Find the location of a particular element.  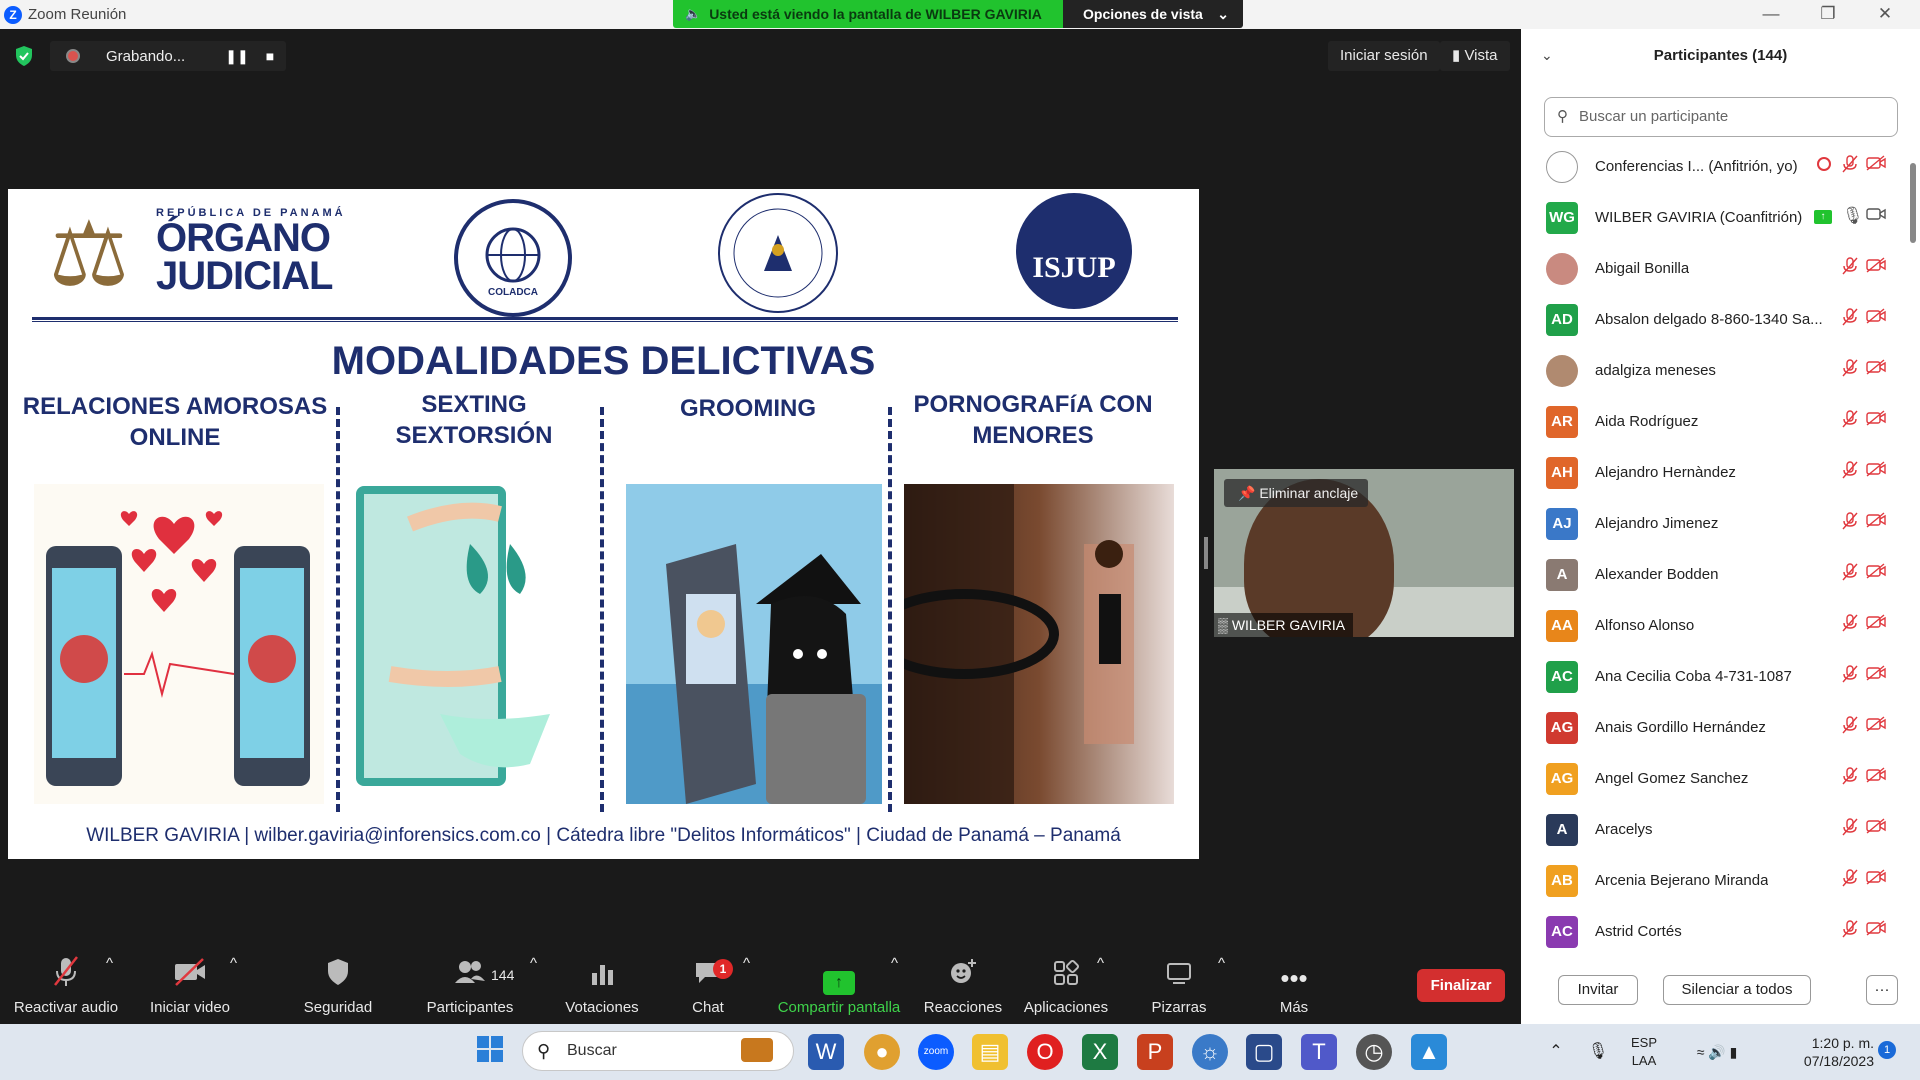

panel-more-button: ··· is located at coordinates (1882, 990).